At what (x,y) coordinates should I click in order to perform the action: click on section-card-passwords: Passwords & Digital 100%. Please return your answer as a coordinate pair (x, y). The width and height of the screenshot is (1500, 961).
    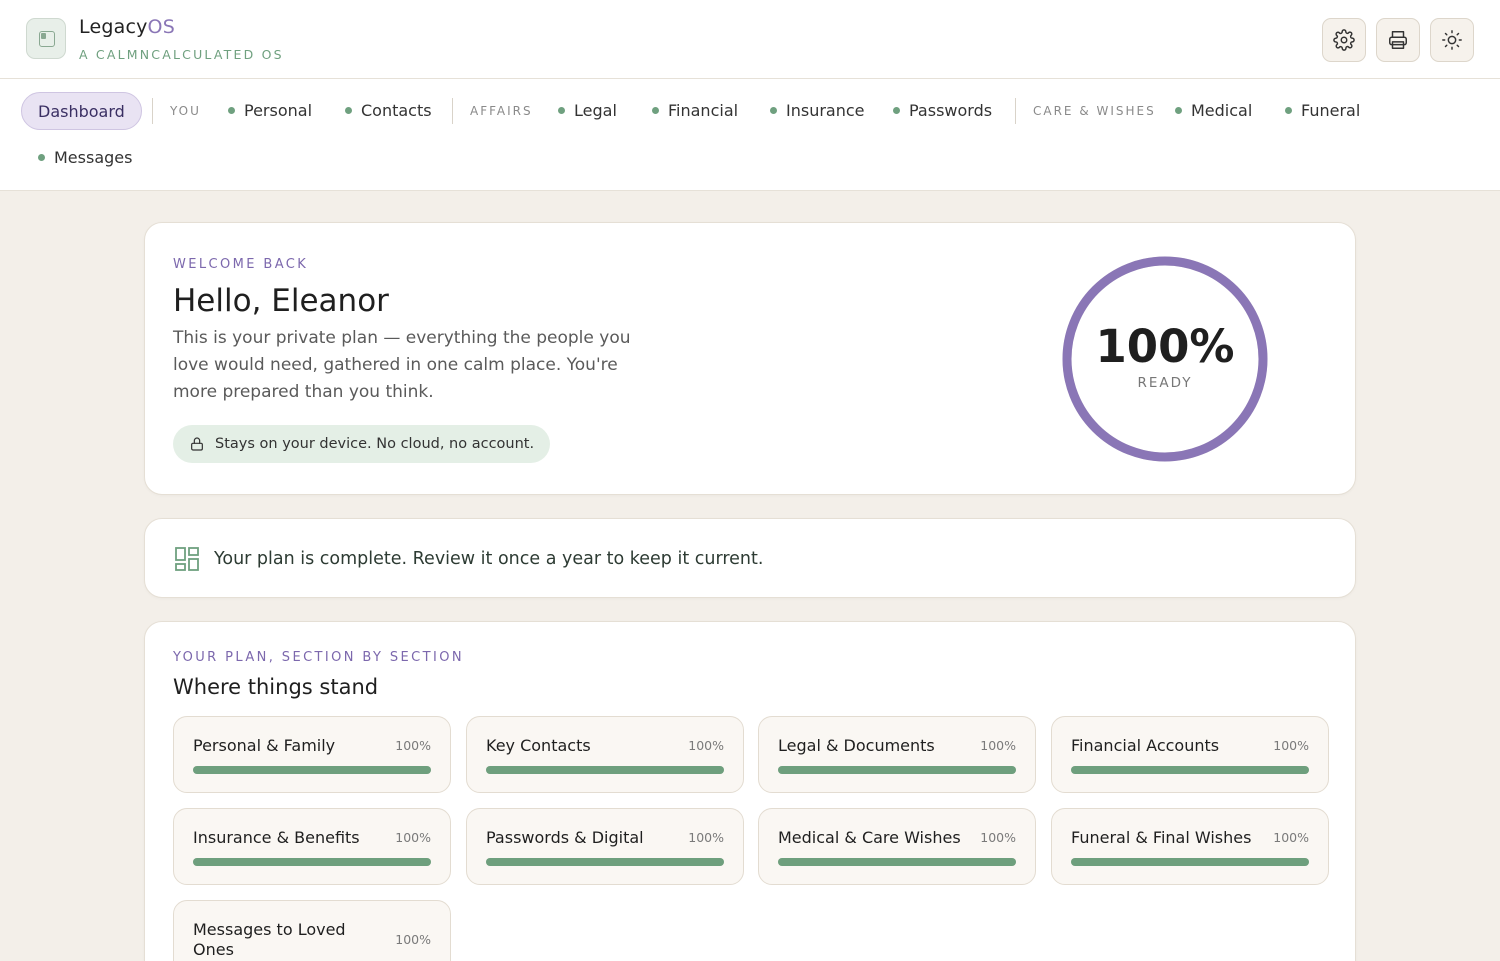
    Looking at the image, I should click on (605, 846).